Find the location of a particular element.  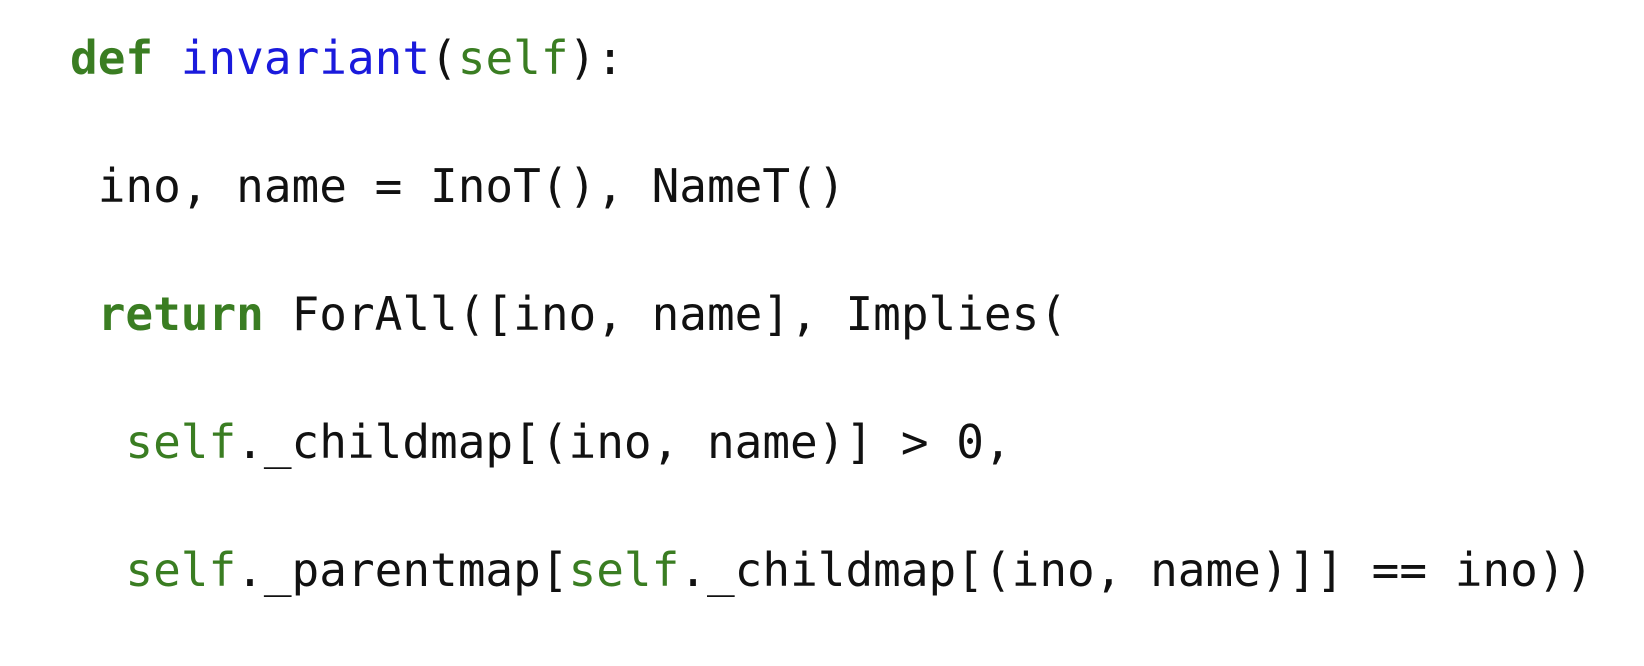

code-line-2: ino, name = InoT(), NameT() is located at coordinates (831, 186).